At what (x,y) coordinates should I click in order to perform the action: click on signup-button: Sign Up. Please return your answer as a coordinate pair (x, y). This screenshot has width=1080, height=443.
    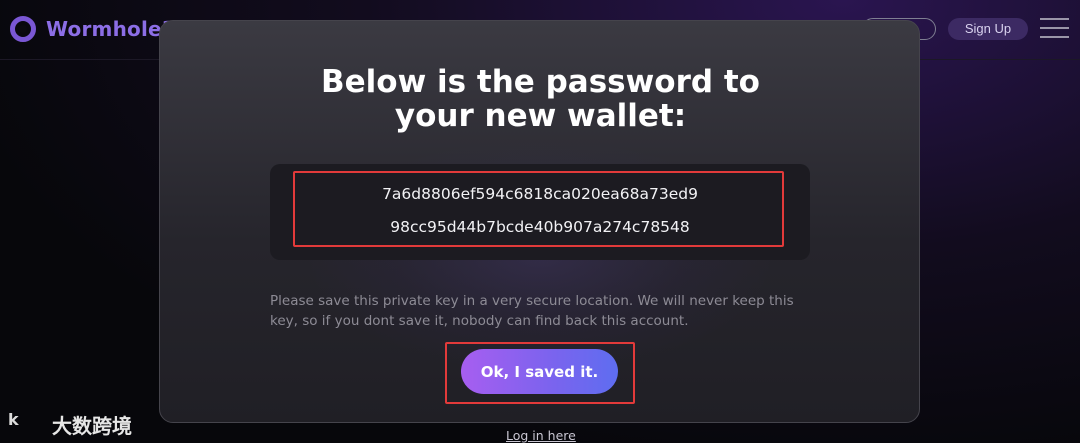
    Looking at the image, I should click on (988, 29).